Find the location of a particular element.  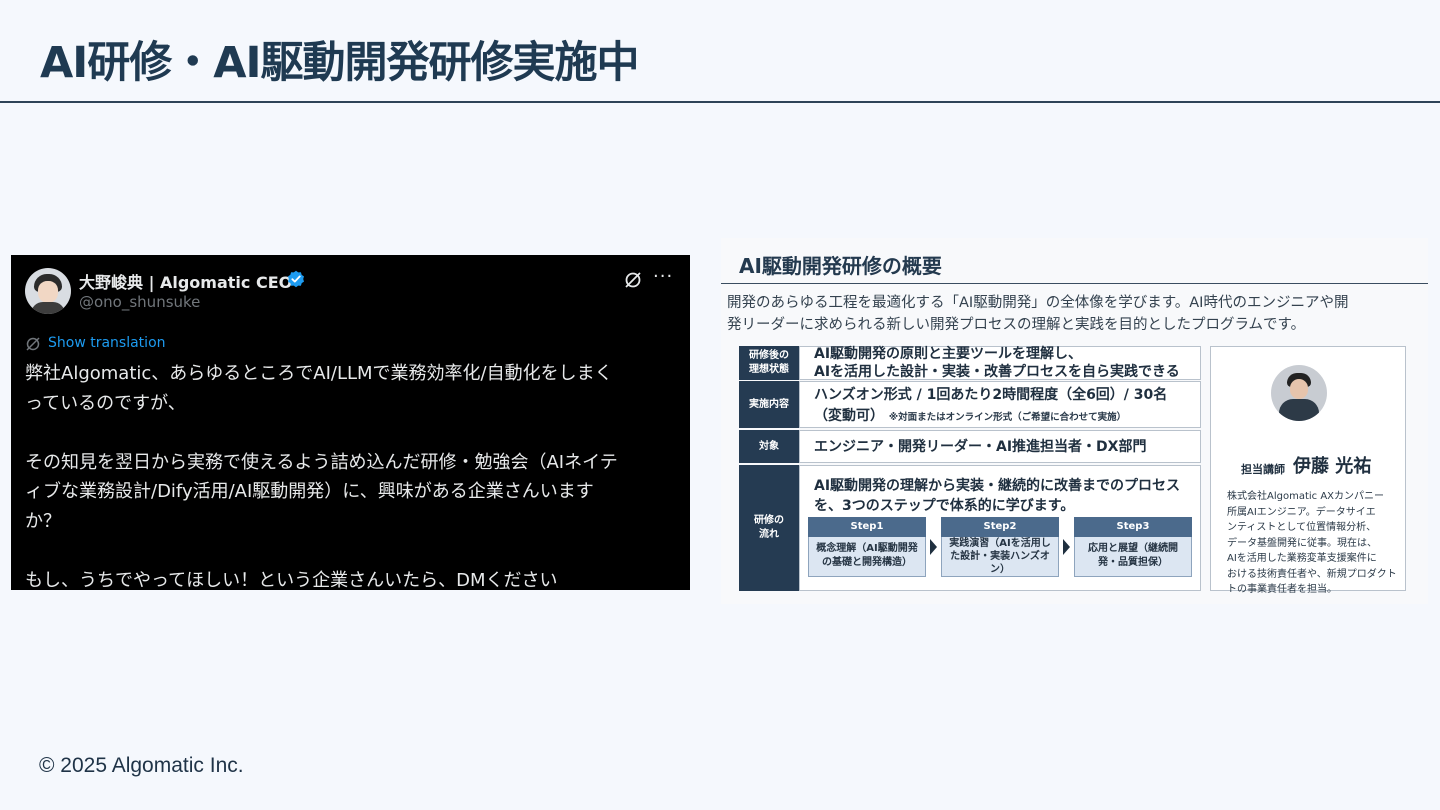

translate-icon is located at coordinates (33, 344).